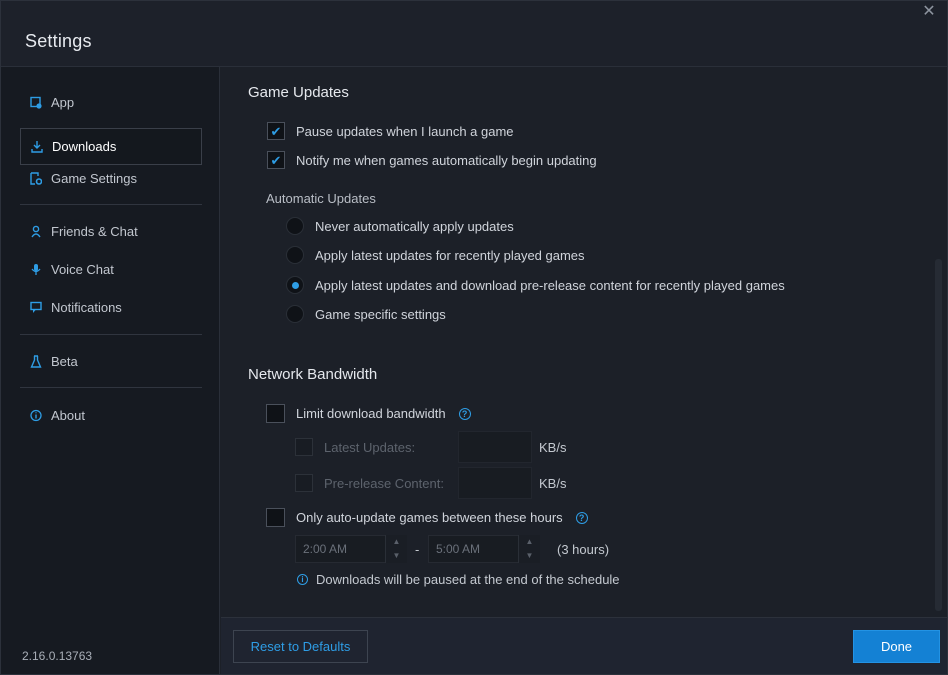 The image size is (948, 675). Describe the element at coordinates (384, 483) in the screenshot. I see `prerelease-content-label: Pre-release Content:` at that location.